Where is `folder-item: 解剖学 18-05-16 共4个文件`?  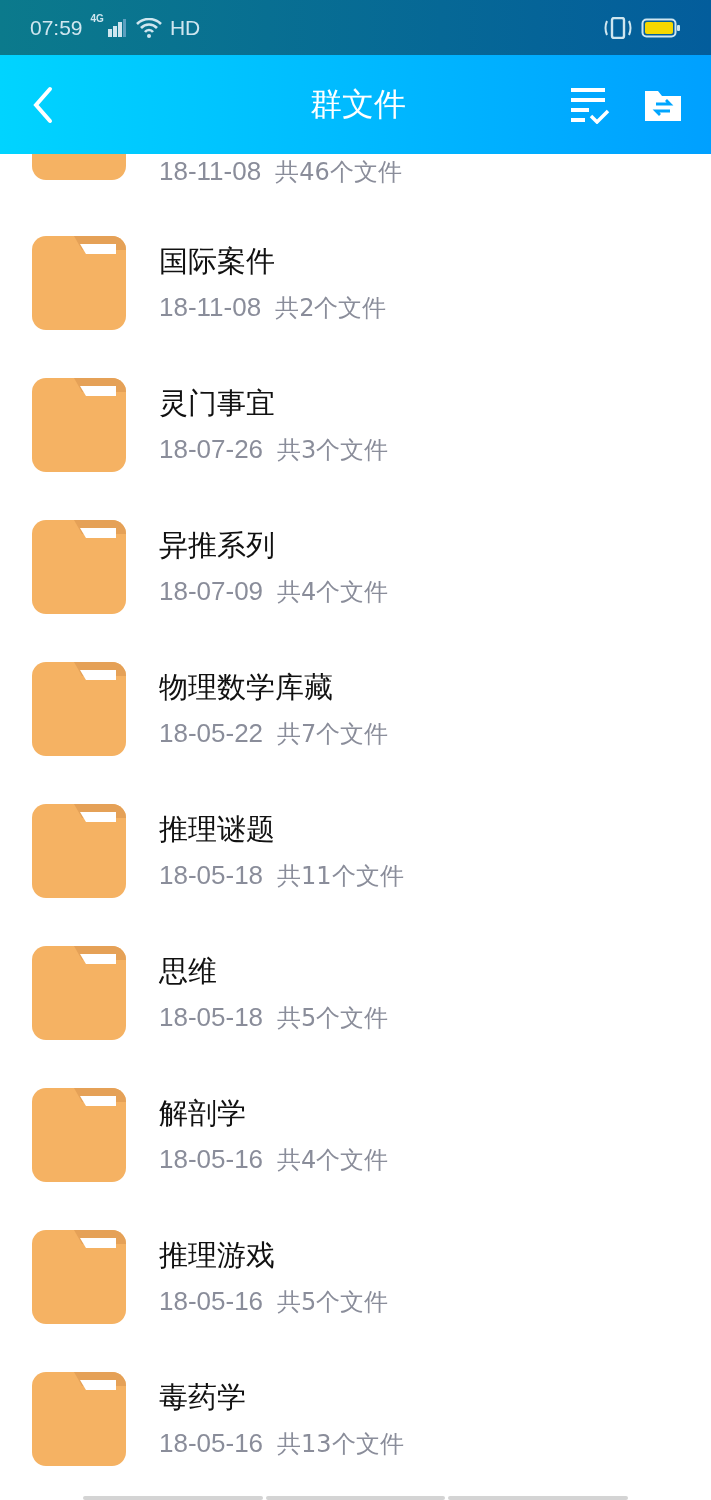 folder-item: 解剖学 18-05-16 共4个文件 is located at coordinates (355, 1135).